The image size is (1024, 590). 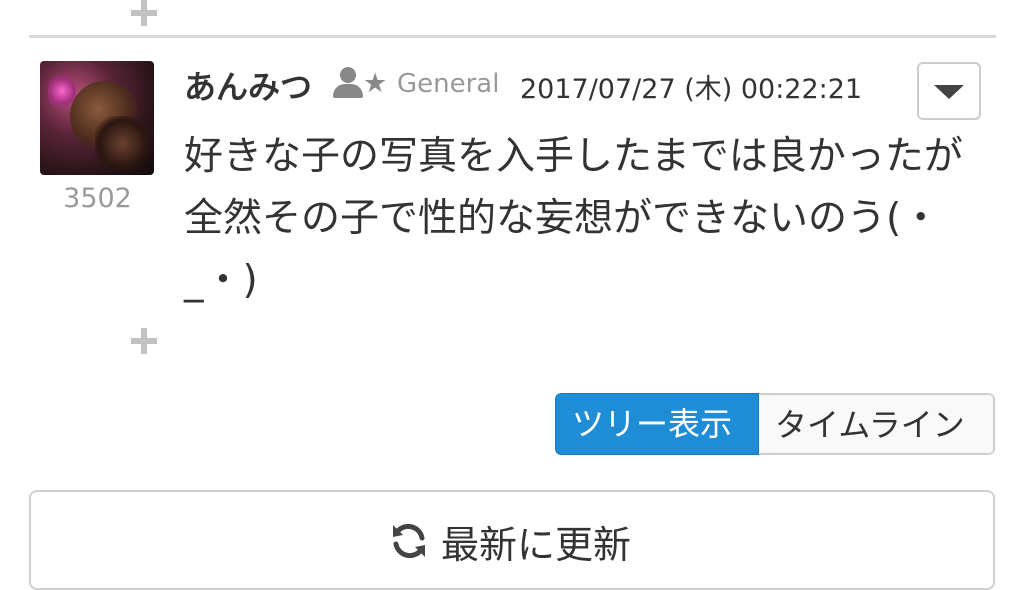 What do you see at coordinates (248, 85) in the screenshot?
I see `username: あんみつ` at bounding box center [248, 85].